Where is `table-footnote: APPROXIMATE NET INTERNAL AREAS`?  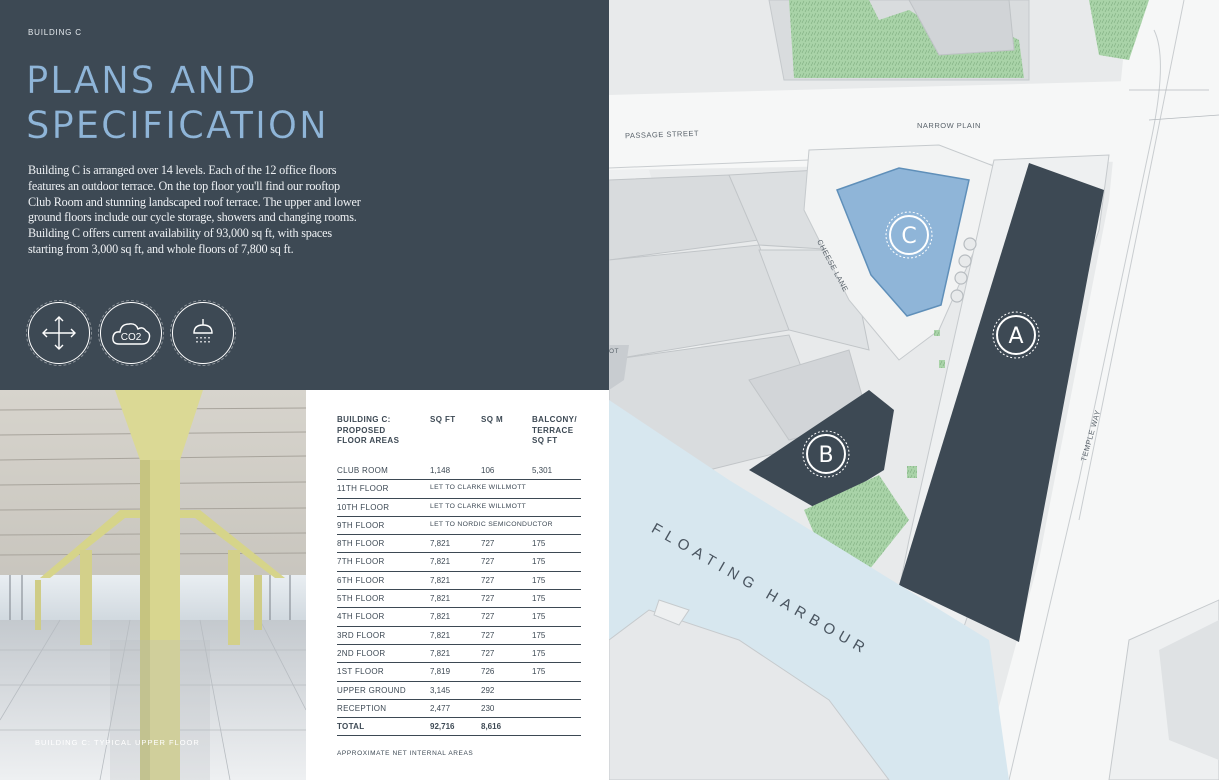
table-footnote: APPROXIMATE NET INTERNAL AREAS is located at coordinates (405, 753).